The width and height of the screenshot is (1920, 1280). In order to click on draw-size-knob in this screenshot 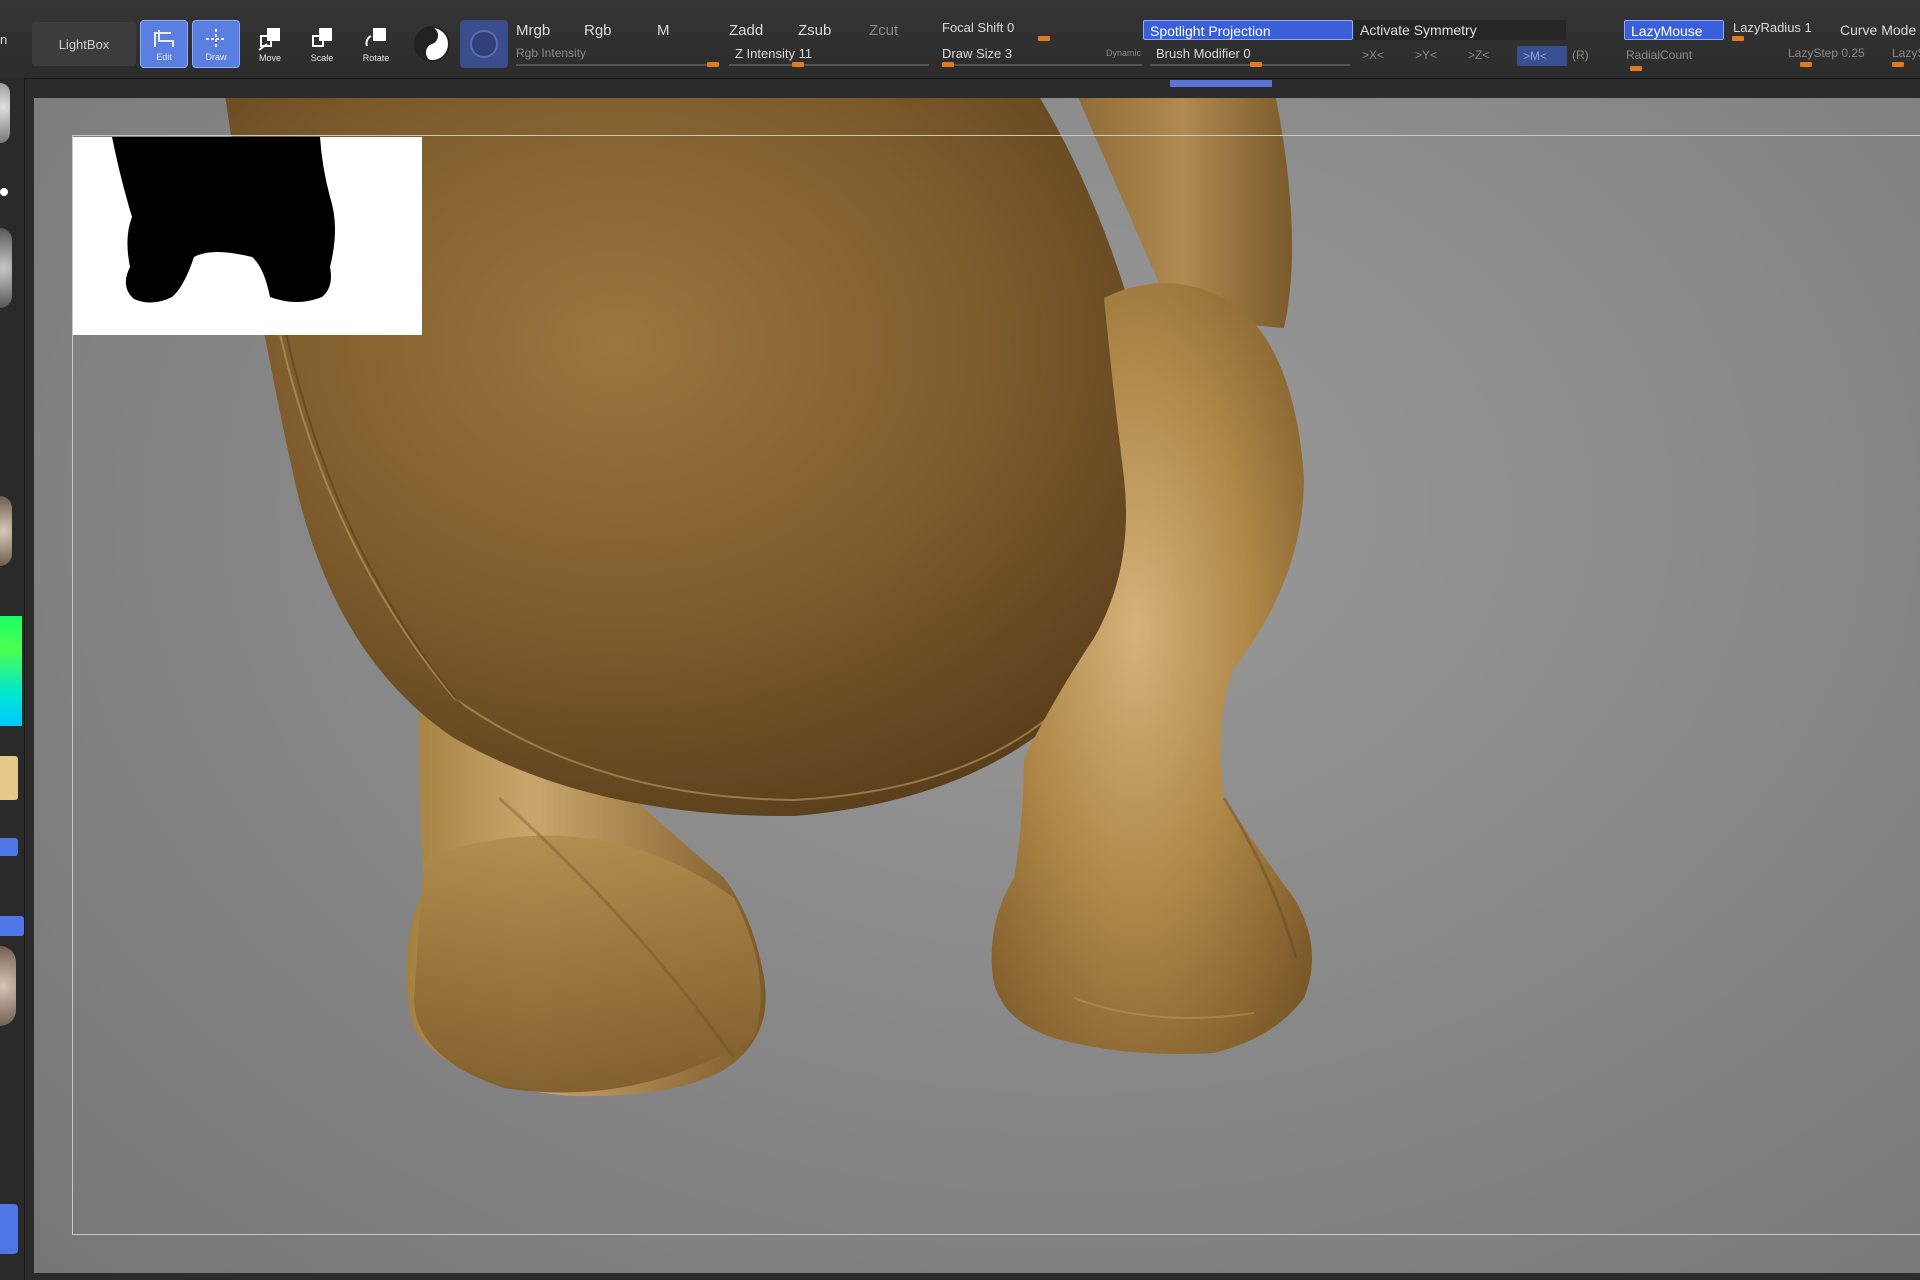, I will do `click(948, 64)`.